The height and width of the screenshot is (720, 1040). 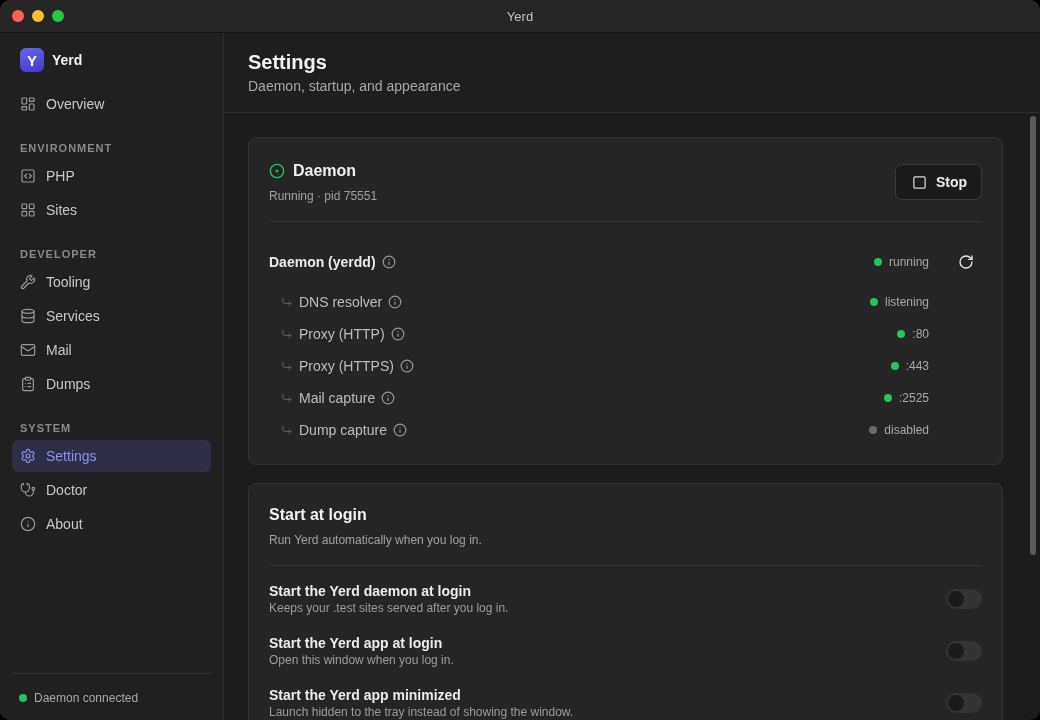 I want to click on page-subtitle: Daemon, startup, and appearance, so click(x=355, y=86).